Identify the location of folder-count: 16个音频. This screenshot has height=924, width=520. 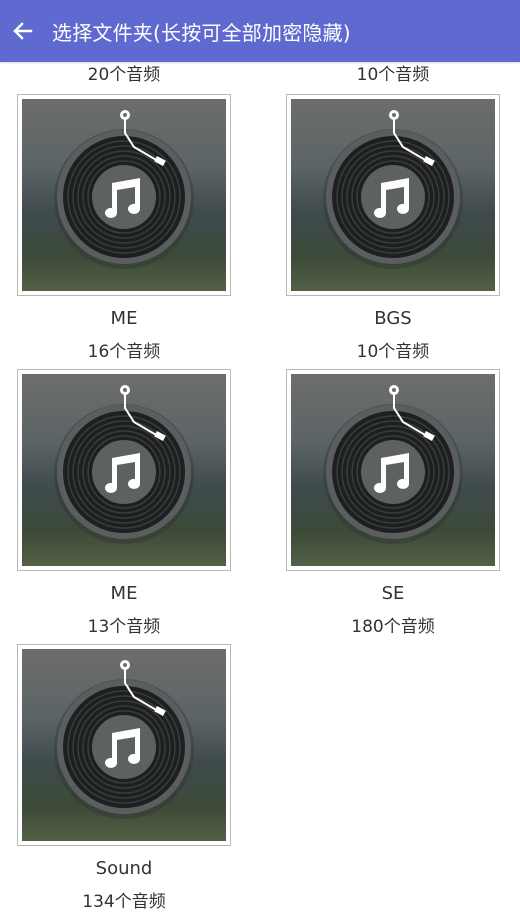
(124, 352).